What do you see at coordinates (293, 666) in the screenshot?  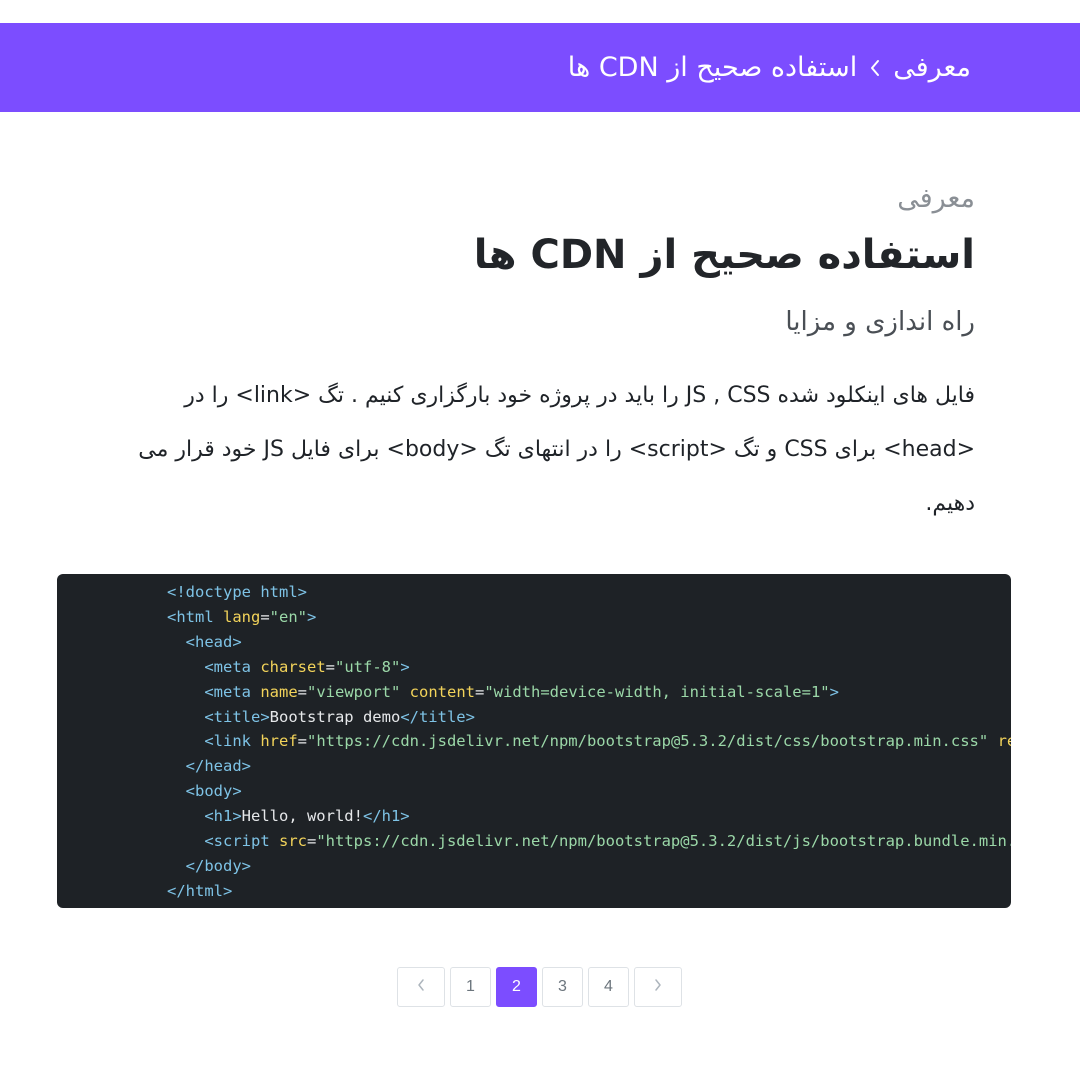 I see `code-token: charset` at bounding box center [293, 666].